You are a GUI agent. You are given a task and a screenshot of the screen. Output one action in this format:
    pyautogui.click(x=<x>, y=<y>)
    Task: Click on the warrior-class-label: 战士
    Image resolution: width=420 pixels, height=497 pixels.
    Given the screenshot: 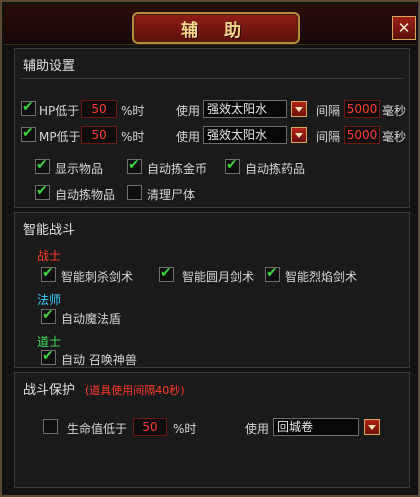 What is the action you would take?
    pyautogui.click(x=49, y=256)
    